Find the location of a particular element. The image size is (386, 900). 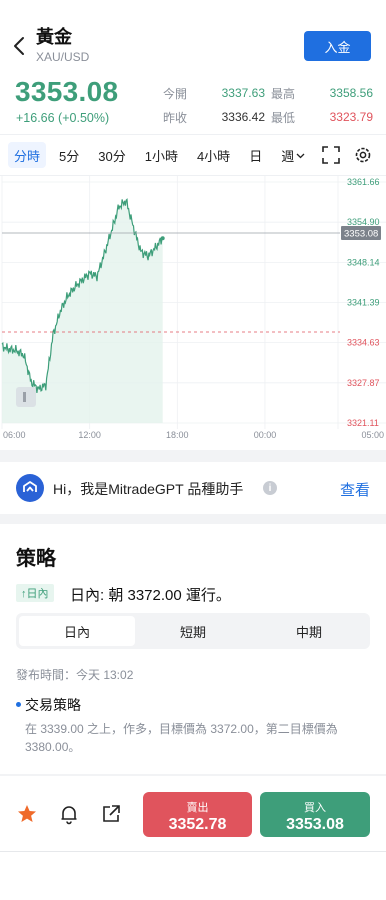

tab-timeframe: 30分 is located at coordinates (111, 155).